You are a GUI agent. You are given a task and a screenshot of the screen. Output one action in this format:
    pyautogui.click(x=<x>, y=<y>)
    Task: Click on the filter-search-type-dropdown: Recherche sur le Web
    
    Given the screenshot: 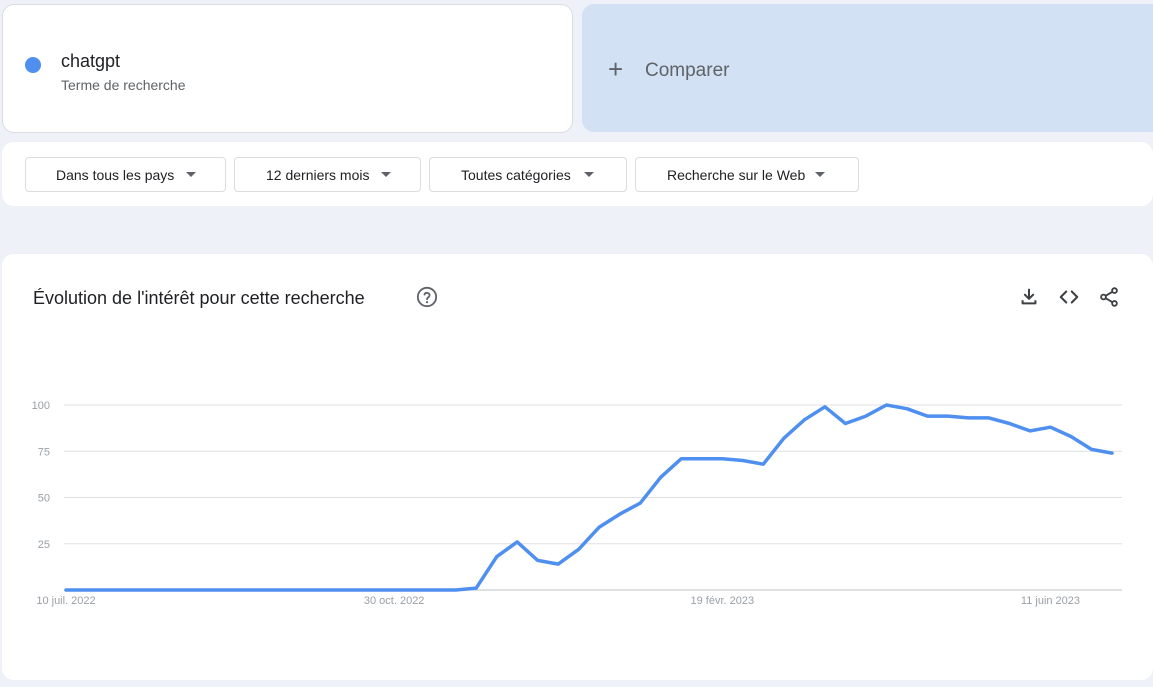 What is the action you would take?
    pyautogui.click(x=747, y=174)
    